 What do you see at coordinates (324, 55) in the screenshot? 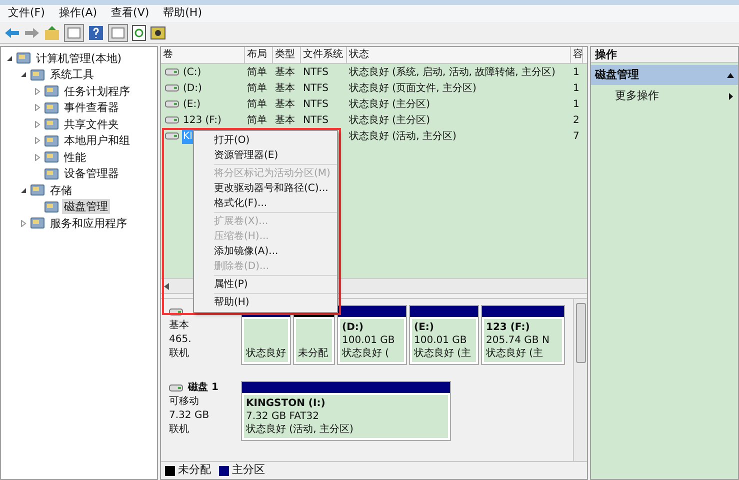
I see `column-header: 文件系统` at bounding box center [324, 55].